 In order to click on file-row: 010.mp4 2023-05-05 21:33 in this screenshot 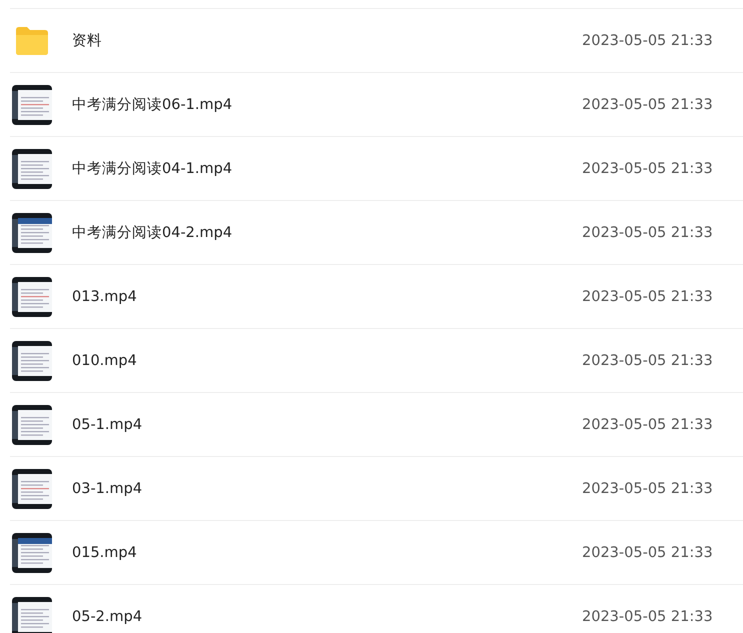, I will do `click(376, 360)`.